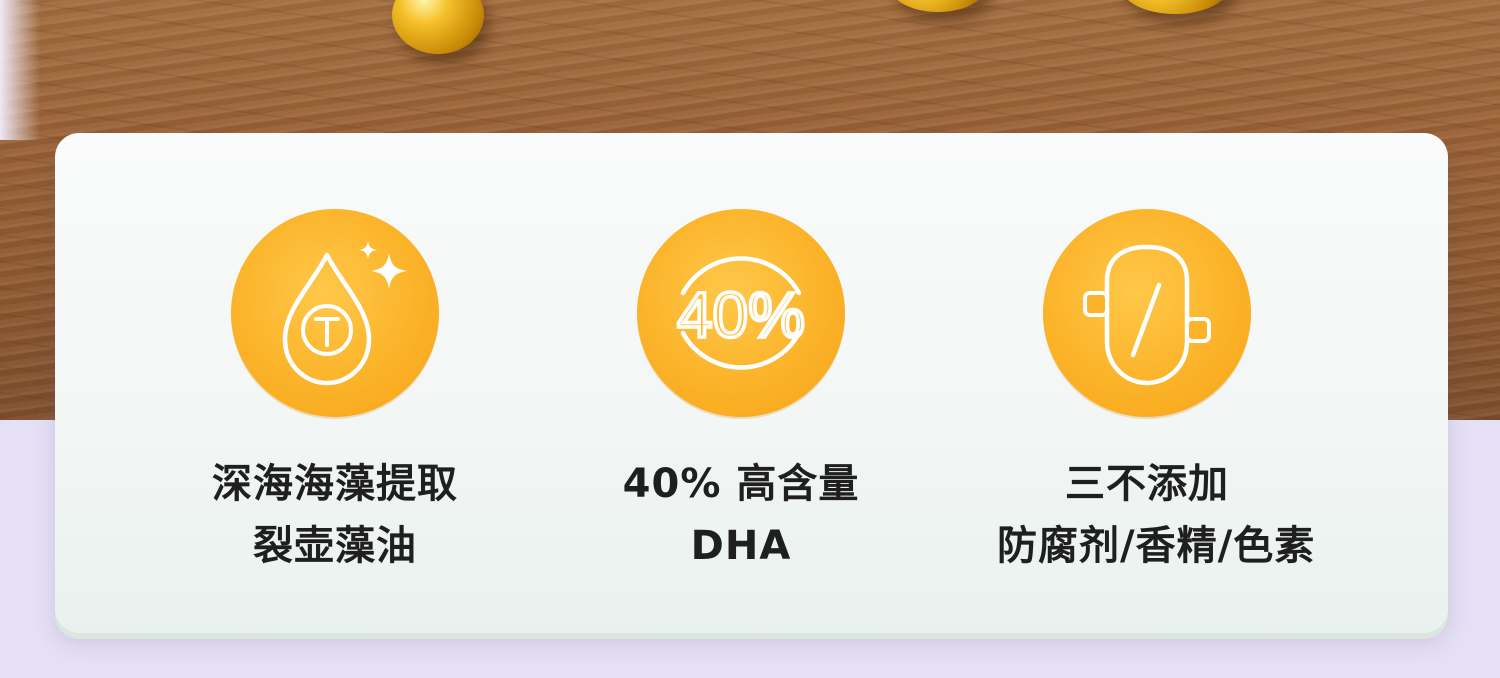 This screenshot has height=678, width=1500. Describe the element at coordinates (335, 546) in the screenshot. I see `feature-label-line2: 裂壶藻油` at that location.